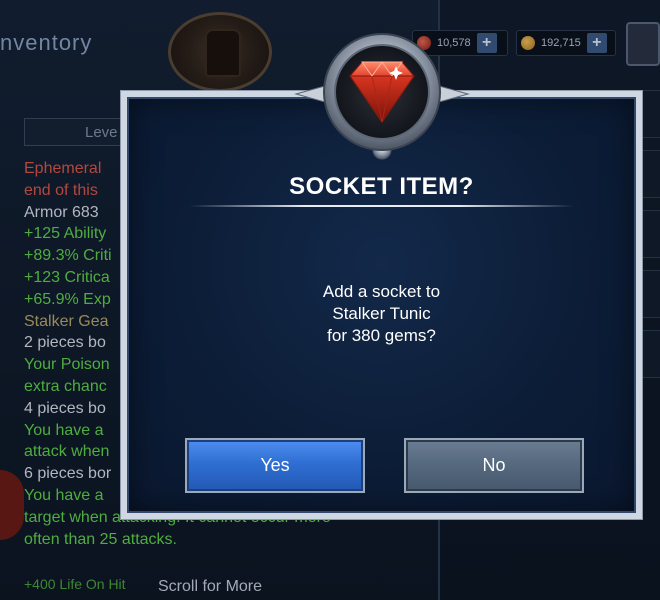 The width and height of the screenshot is (660, 600). Describe the element at coordinates (381, 335) in the screenshot. I see `message-cost: for 380 gems?` at that location.